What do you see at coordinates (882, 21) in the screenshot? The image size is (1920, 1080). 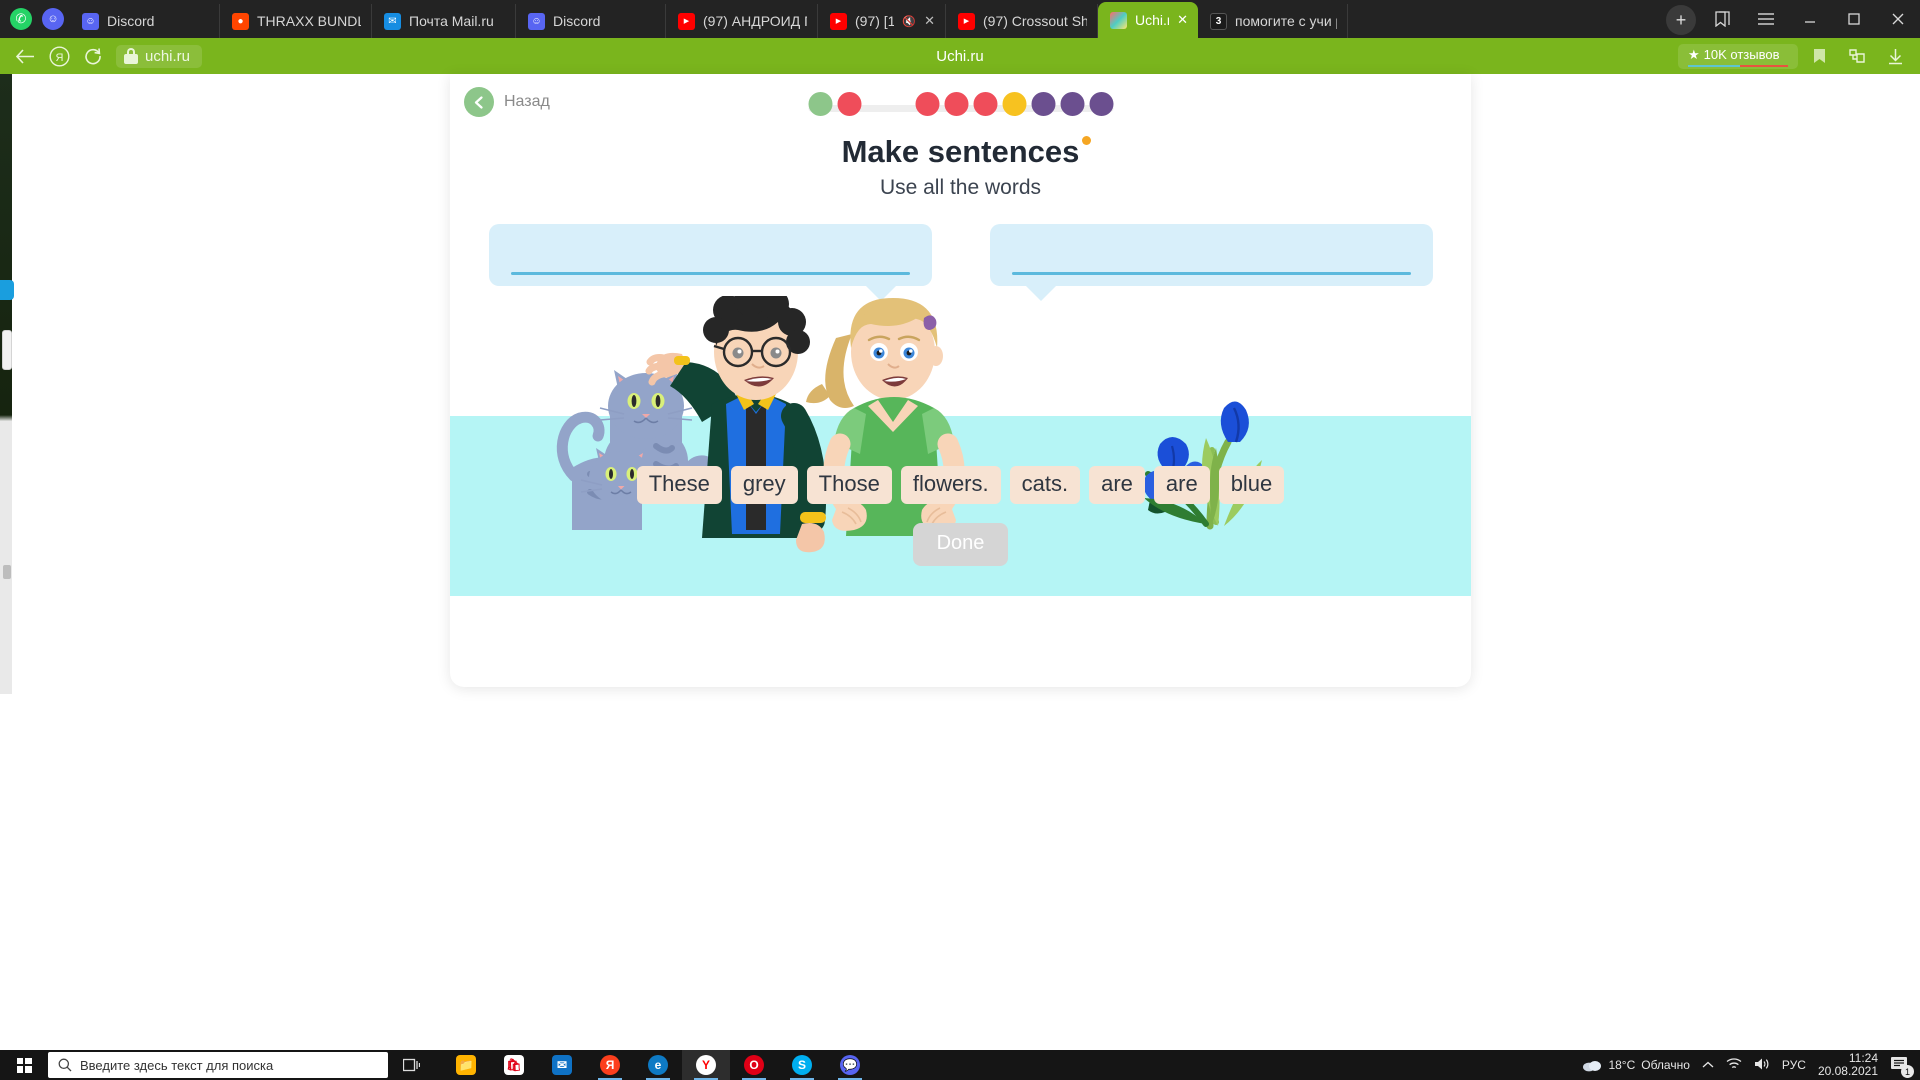 I see `browser-tab: (97) [1 ЧАС] Нат 🔇 ✕` at bounding box center [882, 21].